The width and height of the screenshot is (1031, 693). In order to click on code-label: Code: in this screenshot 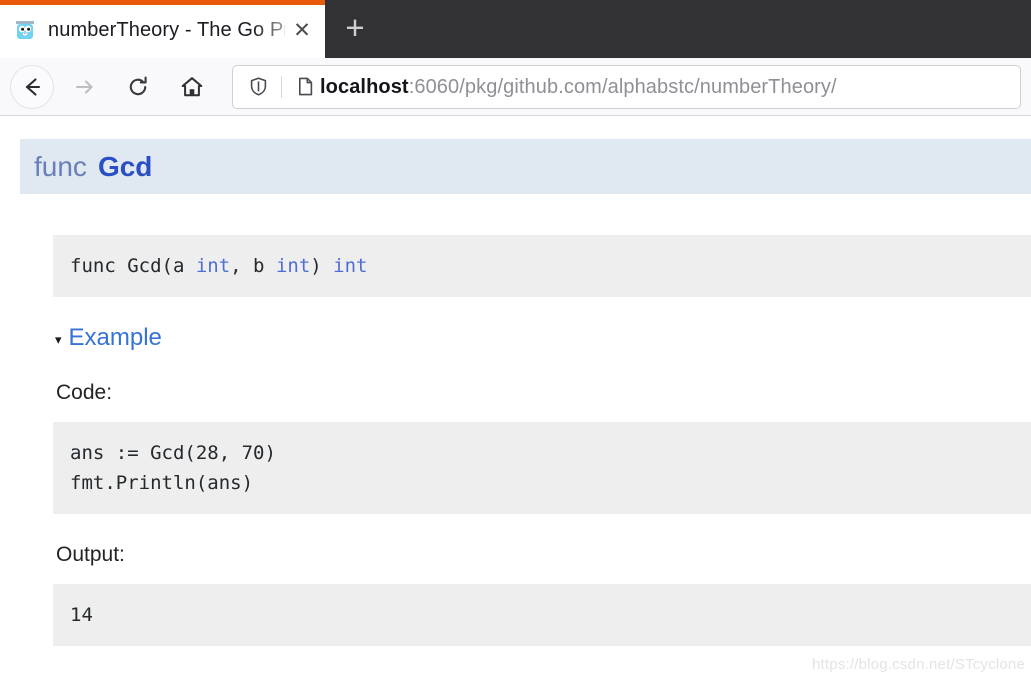, I will do `click(84, 392)`.